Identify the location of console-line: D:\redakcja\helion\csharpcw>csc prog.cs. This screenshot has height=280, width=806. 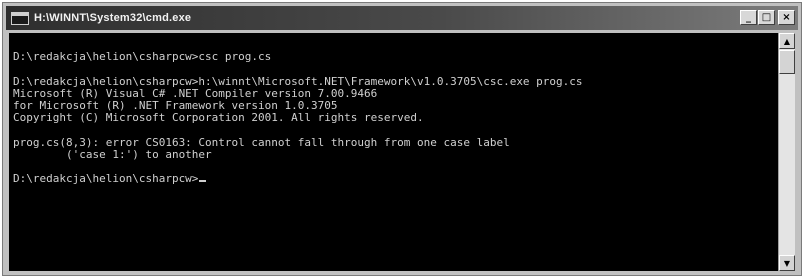
(142, 57).